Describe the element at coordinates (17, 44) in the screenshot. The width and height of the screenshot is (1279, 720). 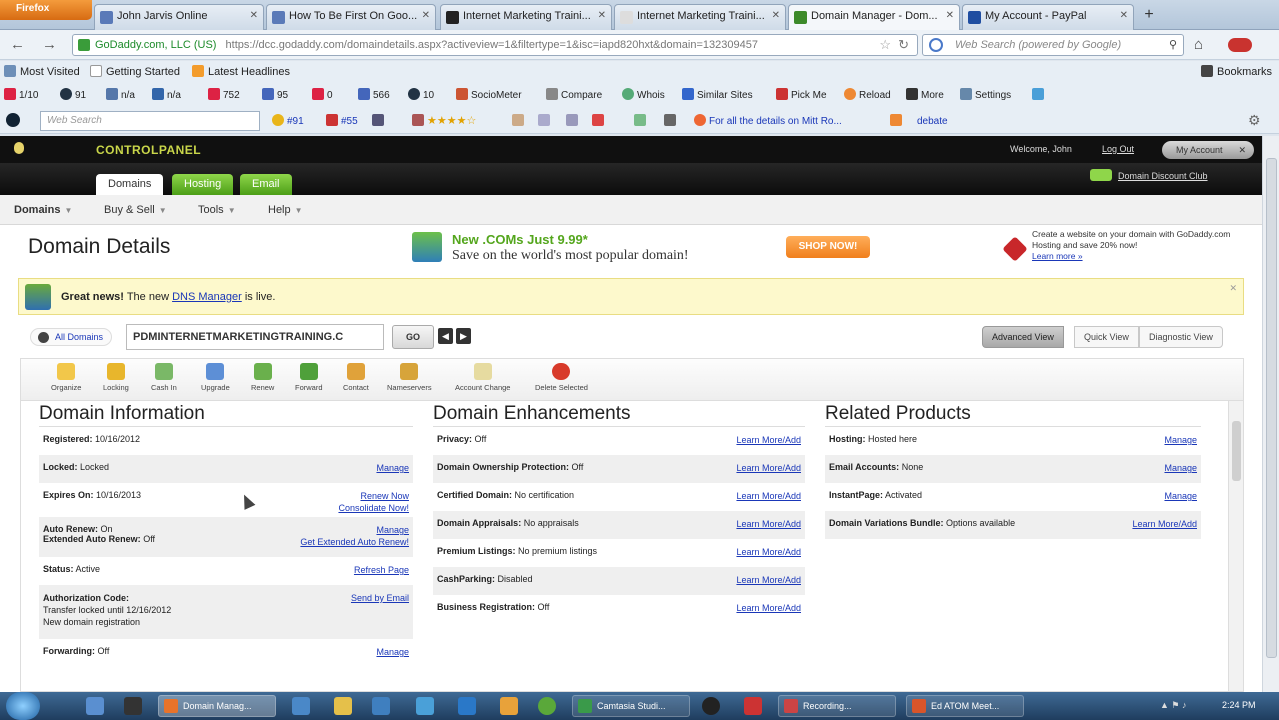
I see `back-arrow-icon: ←` at that location.